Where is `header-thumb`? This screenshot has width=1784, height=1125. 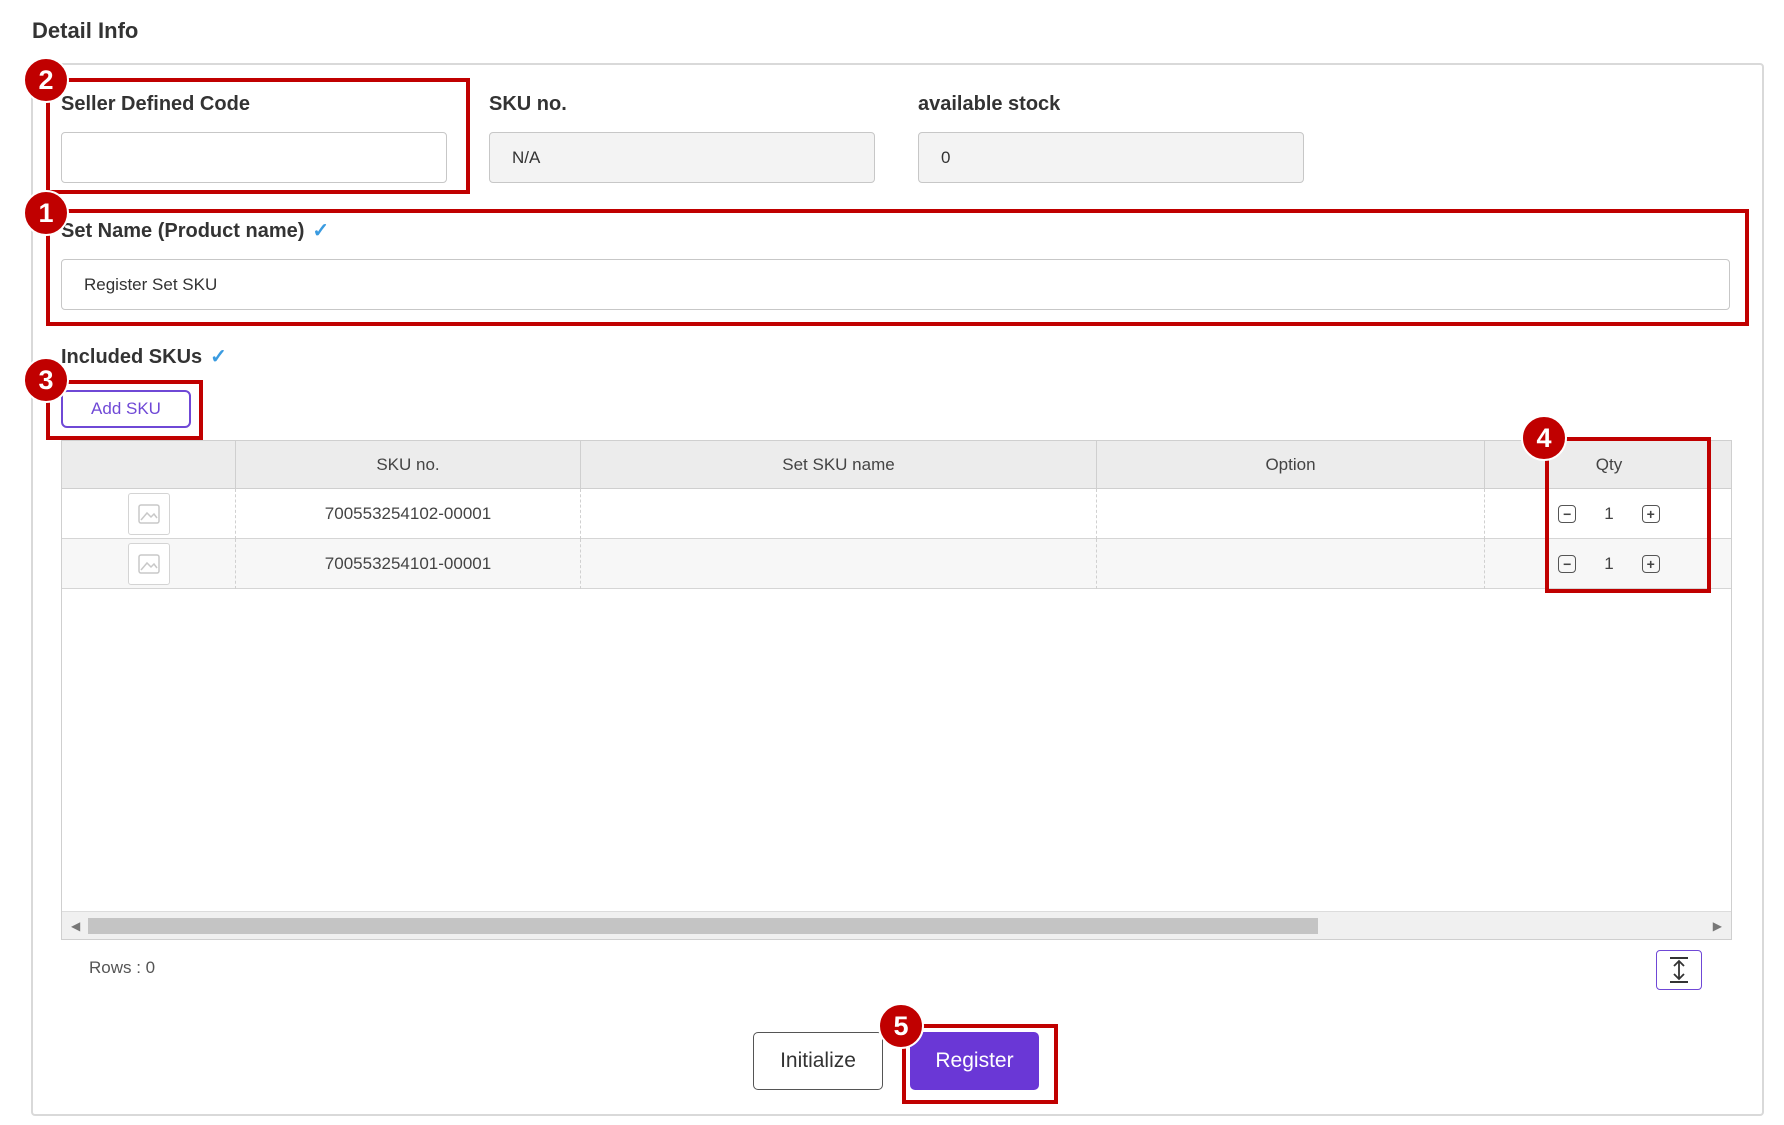 header-thumb is located at coordinates (149, 465).